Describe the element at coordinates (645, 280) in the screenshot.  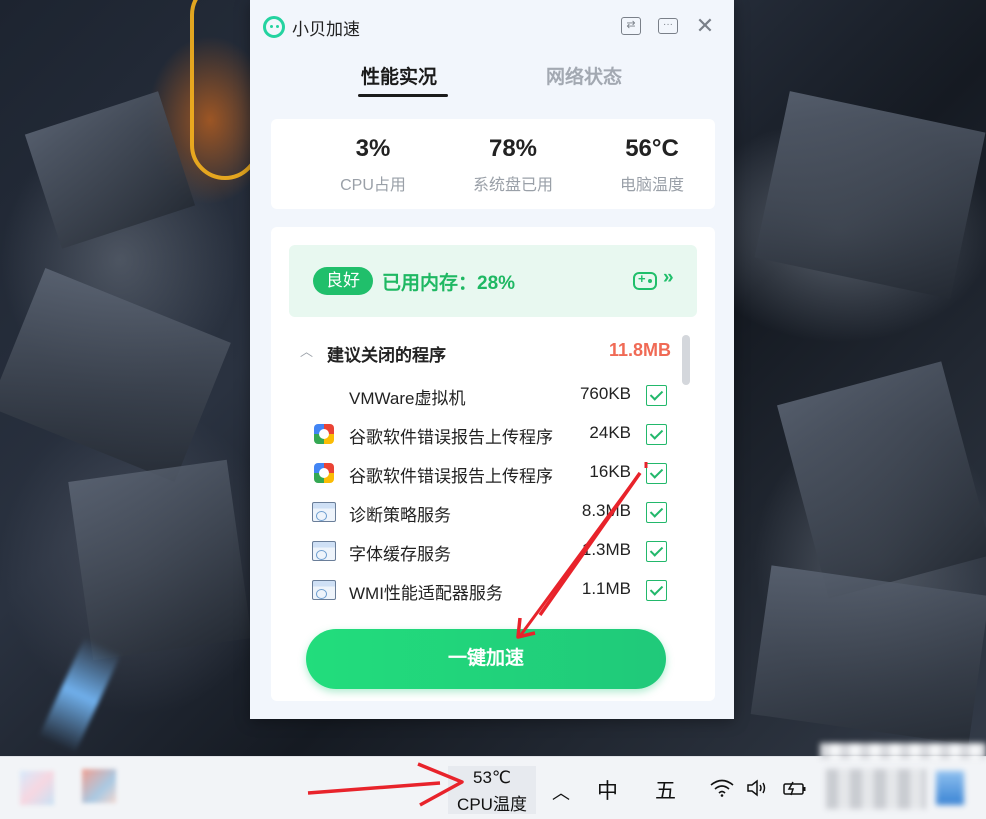
I see `gamepad-icon` at that location.